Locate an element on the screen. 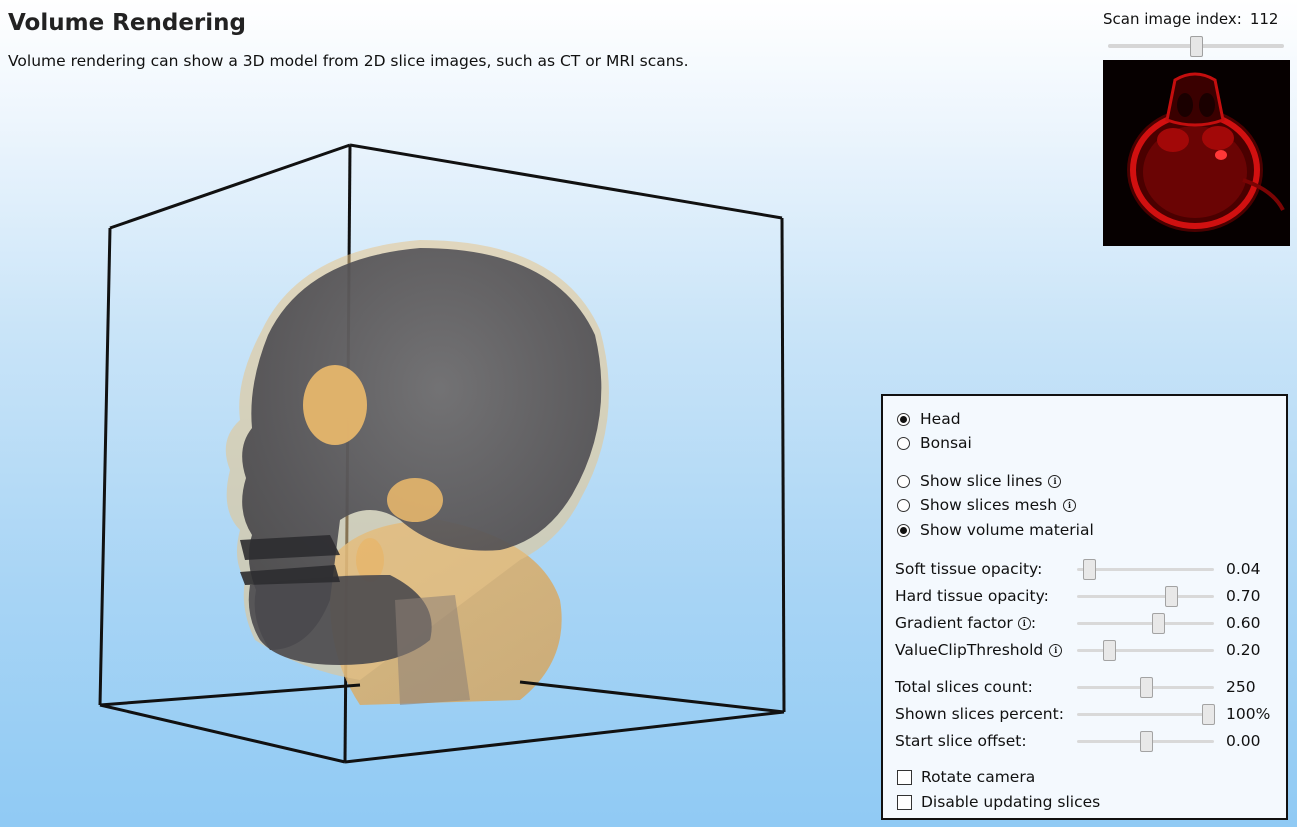 This screenshot has height=827, width=1297. radio-head: Head is located at coordinates (929, 419).